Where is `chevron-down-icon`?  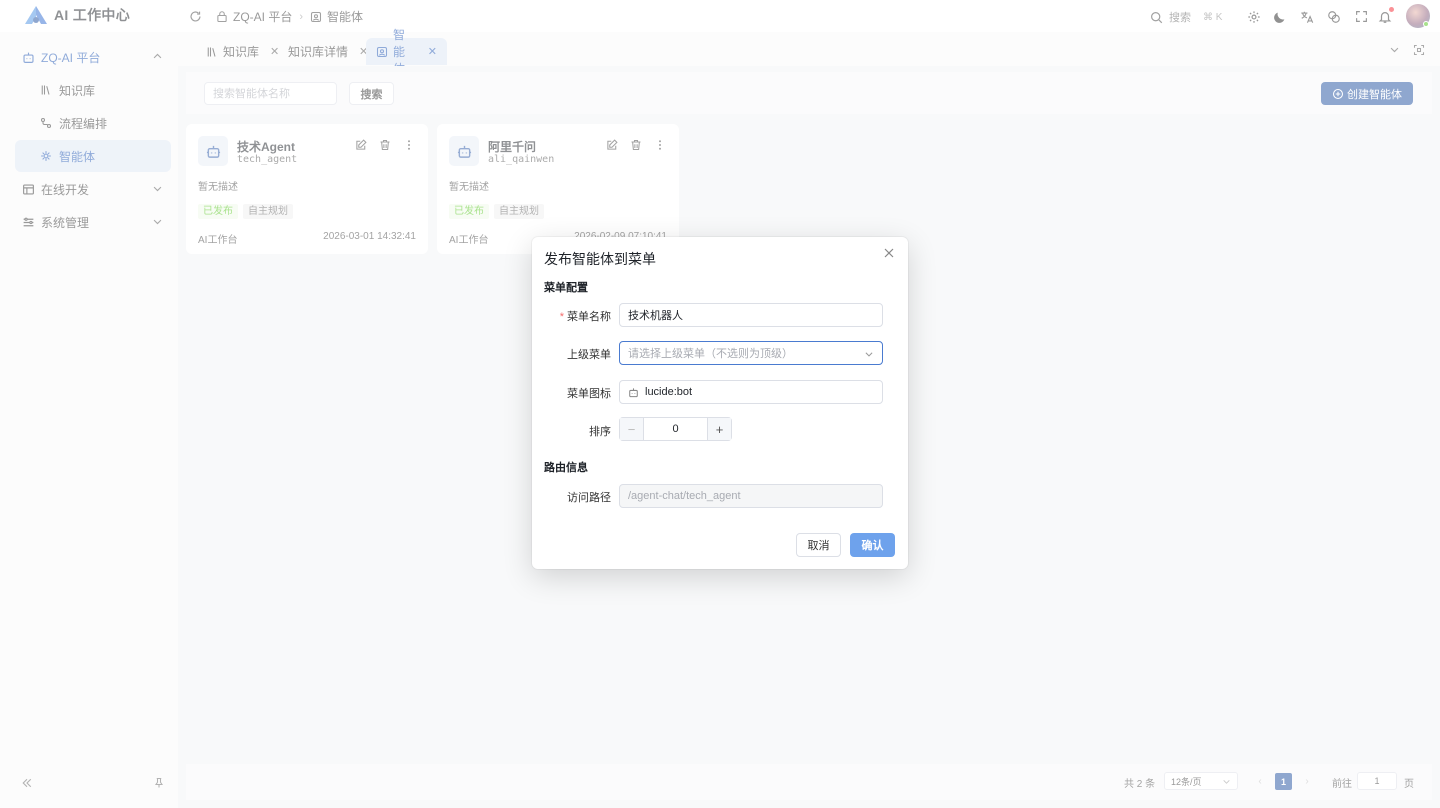
chevron-down-icon is located at coordinates (868, 353).